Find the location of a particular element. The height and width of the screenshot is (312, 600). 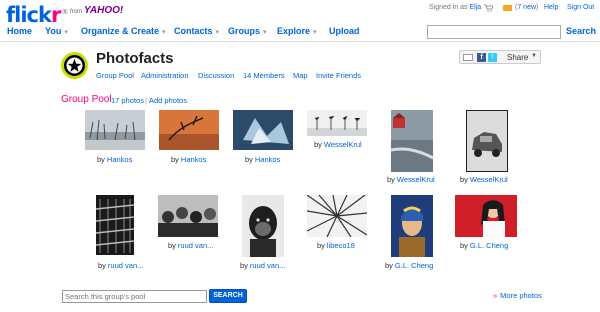

nav-contacts-label: Contacts is located at coordinates (193, 31).